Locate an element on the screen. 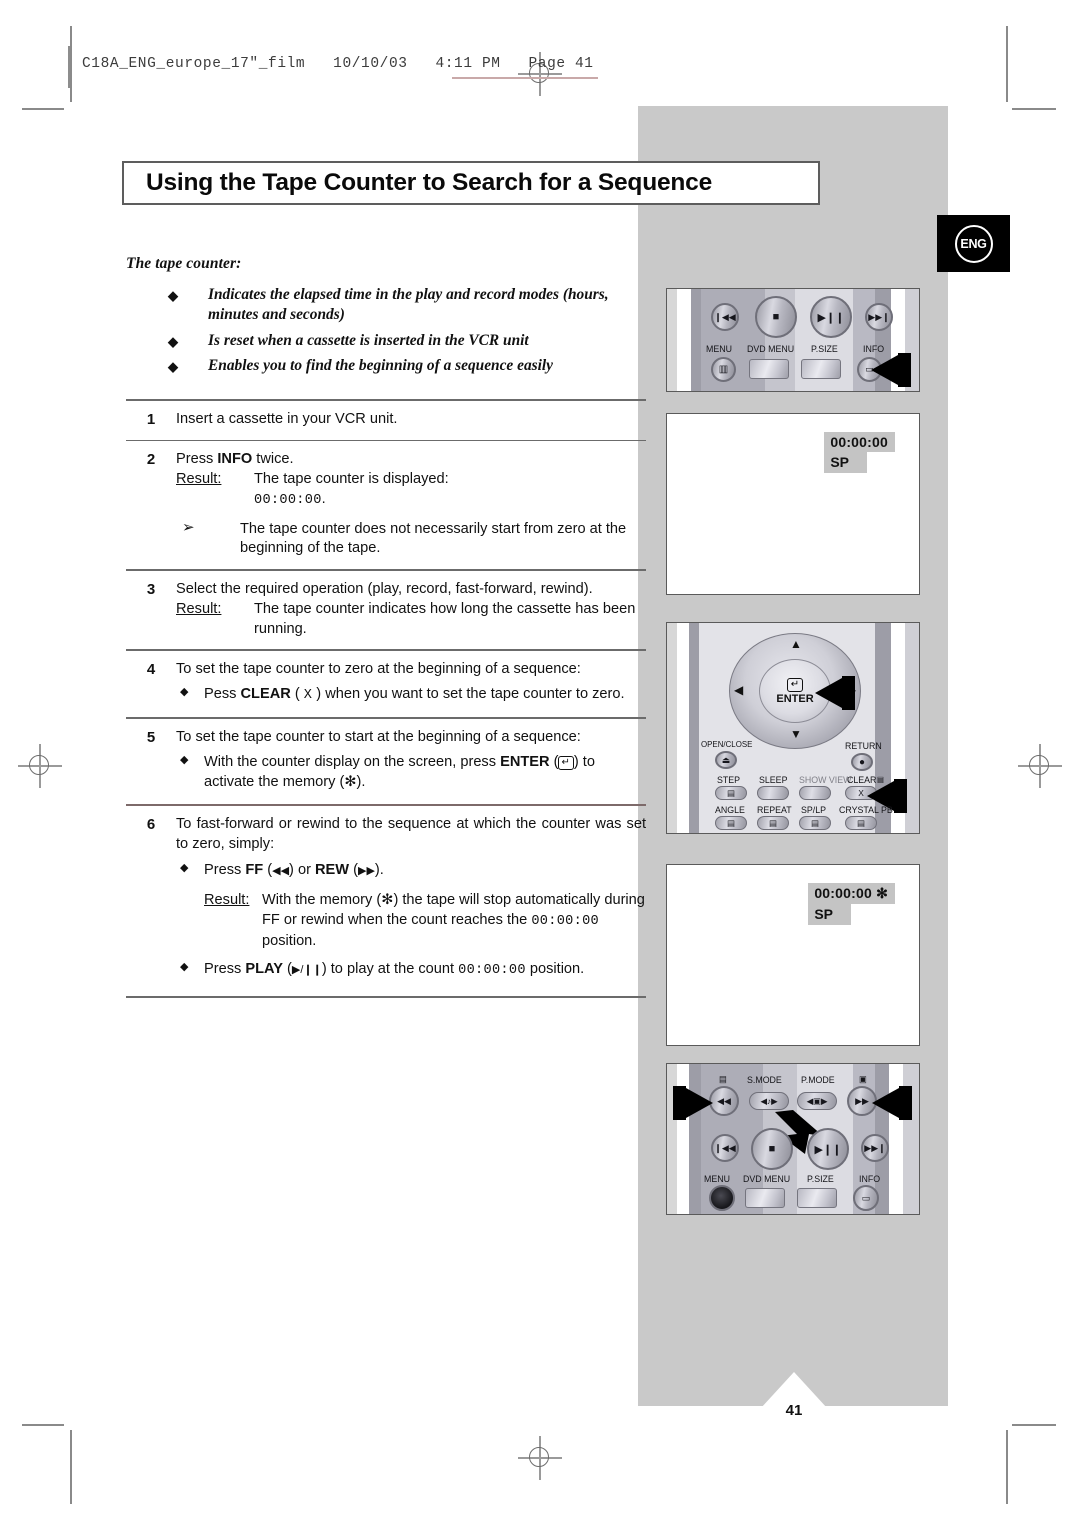 This screenshot has height=1528, width=1080. open-close-button: ⏏ is located at coordinates (726, 760).